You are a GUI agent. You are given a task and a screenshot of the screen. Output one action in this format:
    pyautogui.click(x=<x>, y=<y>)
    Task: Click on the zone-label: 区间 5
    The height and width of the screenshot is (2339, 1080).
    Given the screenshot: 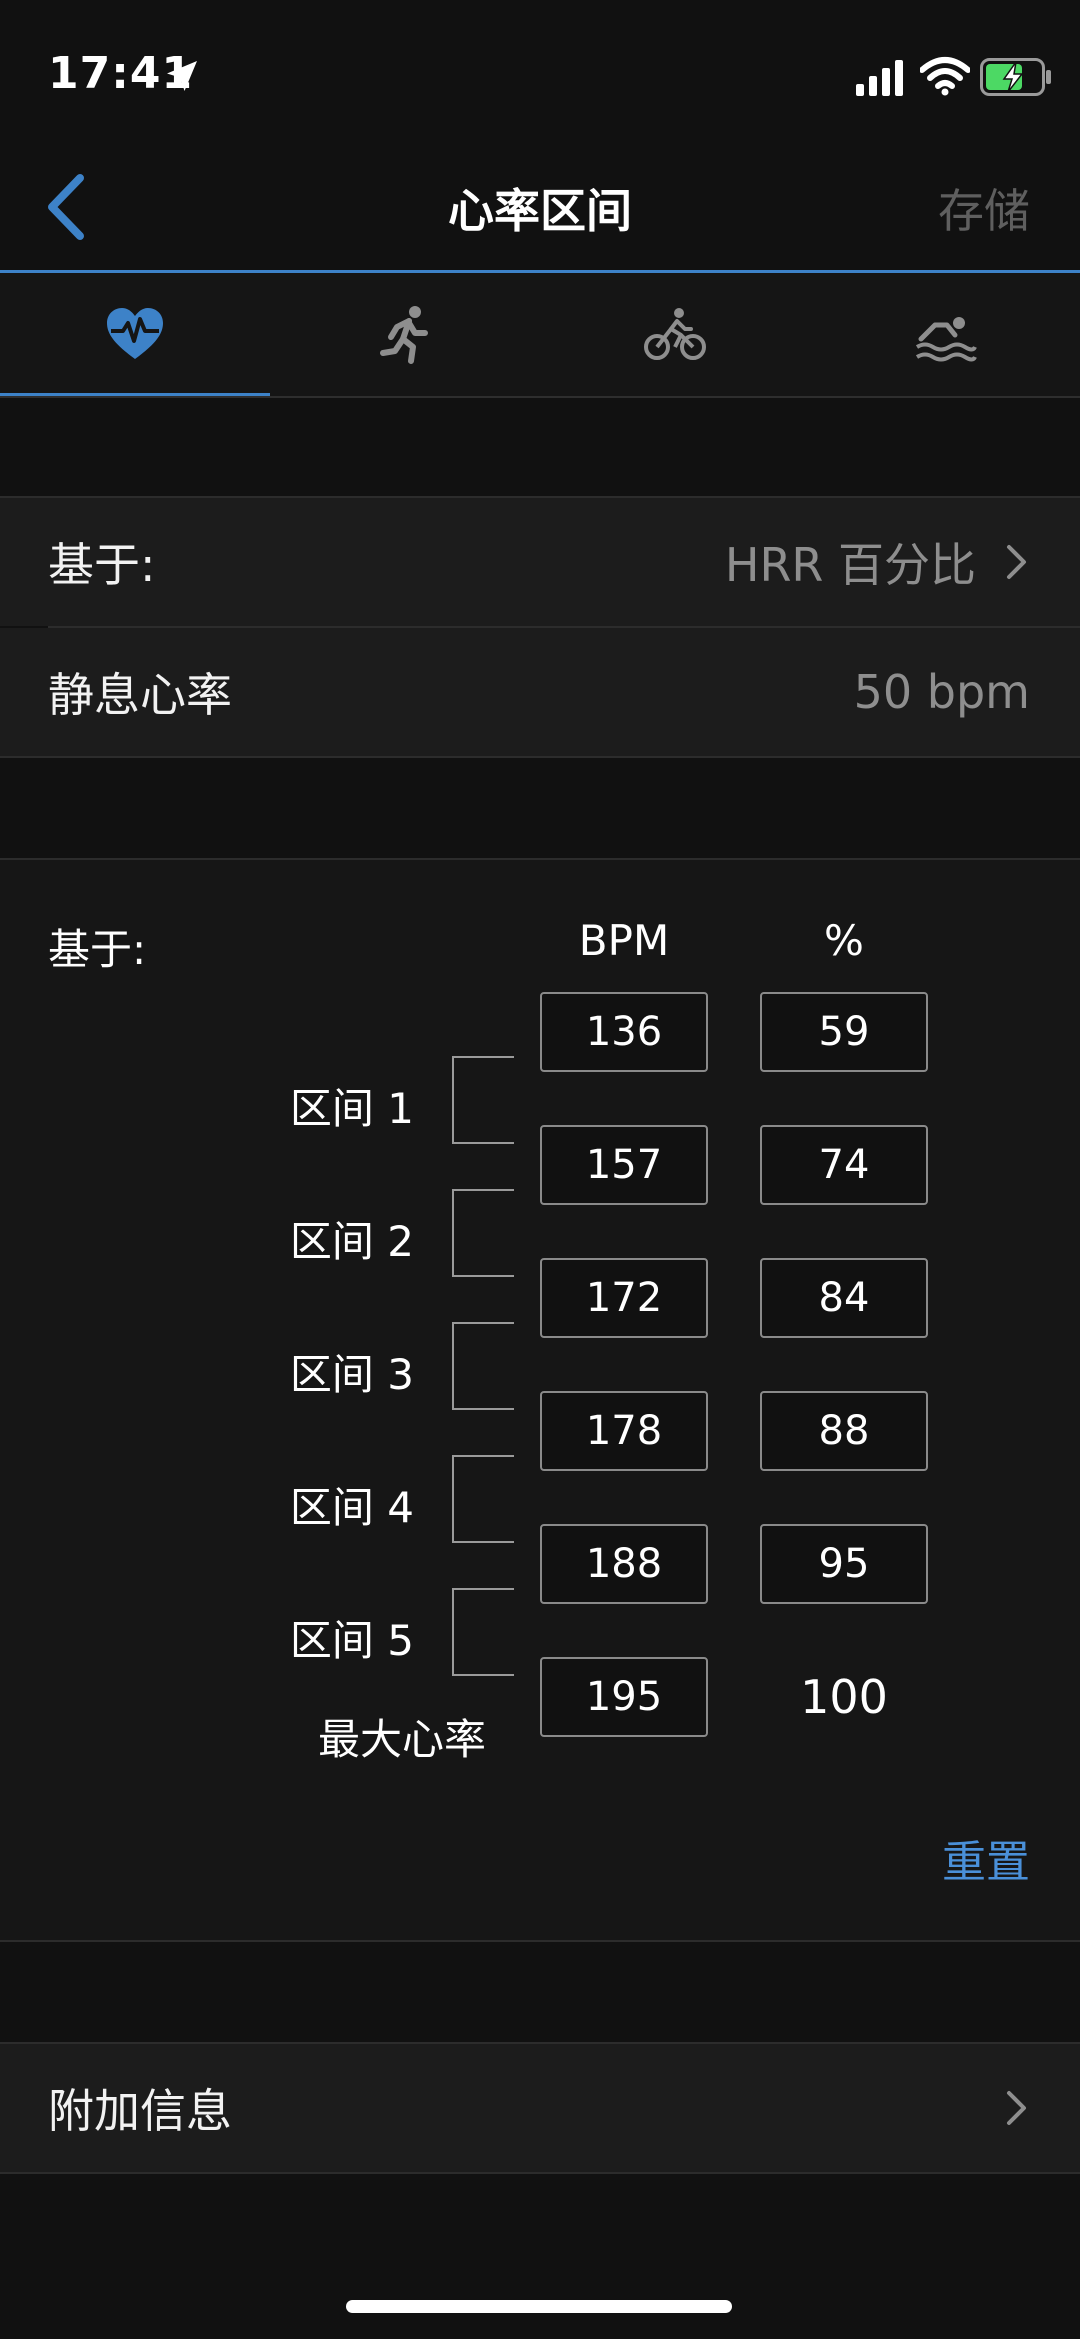 What is the action you would take?
    pyautogui.click(x=351, y=1640)
    